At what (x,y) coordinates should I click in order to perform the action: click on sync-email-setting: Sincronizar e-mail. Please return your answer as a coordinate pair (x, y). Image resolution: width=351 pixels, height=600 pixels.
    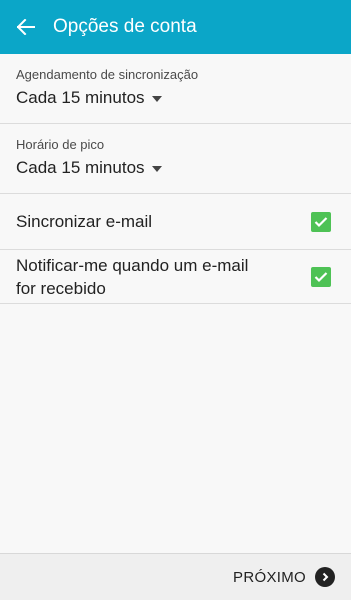
    Looking at the image, I should click on (175, 222).